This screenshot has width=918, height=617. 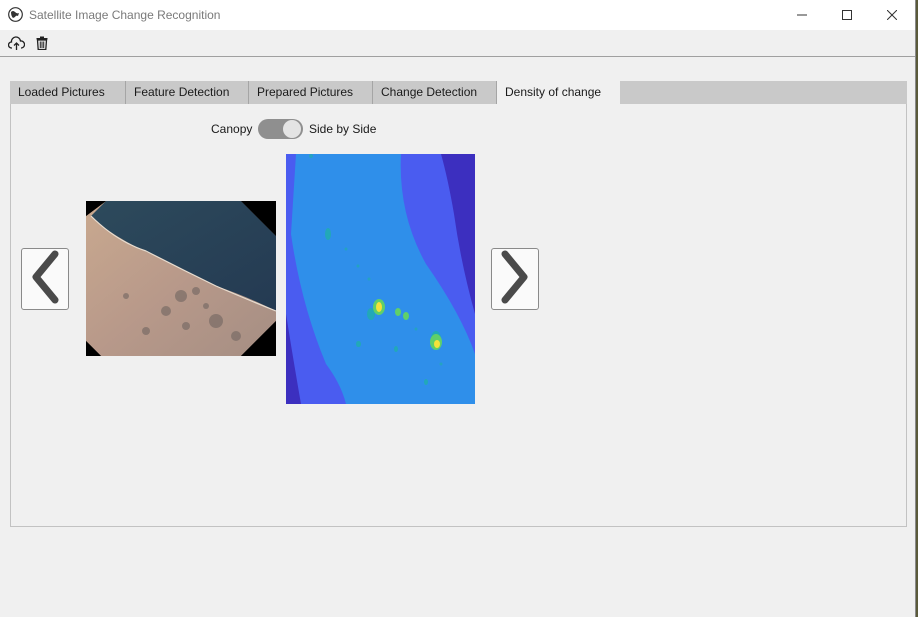 I want to click on toggle-label-side-by-side: Side by Side, so click(x=343, y=129).